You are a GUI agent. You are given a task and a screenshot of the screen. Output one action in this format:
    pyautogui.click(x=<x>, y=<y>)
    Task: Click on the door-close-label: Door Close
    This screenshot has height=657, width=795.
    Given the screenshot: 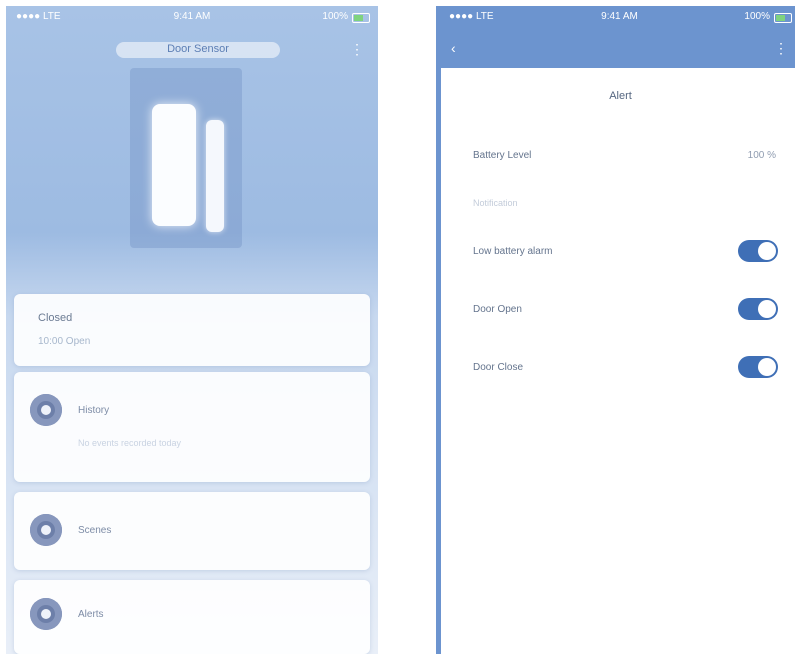 What is the action you would take?
    pyautogui.click(x=498, y=367)
    